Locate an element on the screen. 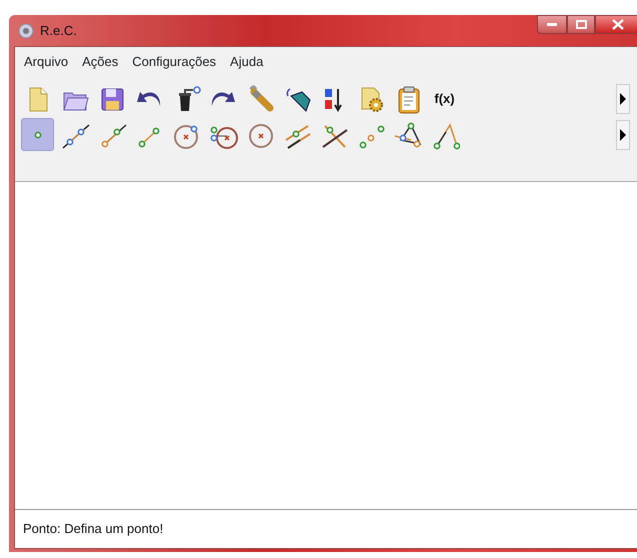  point-icon is located at coordinates (38, 134).